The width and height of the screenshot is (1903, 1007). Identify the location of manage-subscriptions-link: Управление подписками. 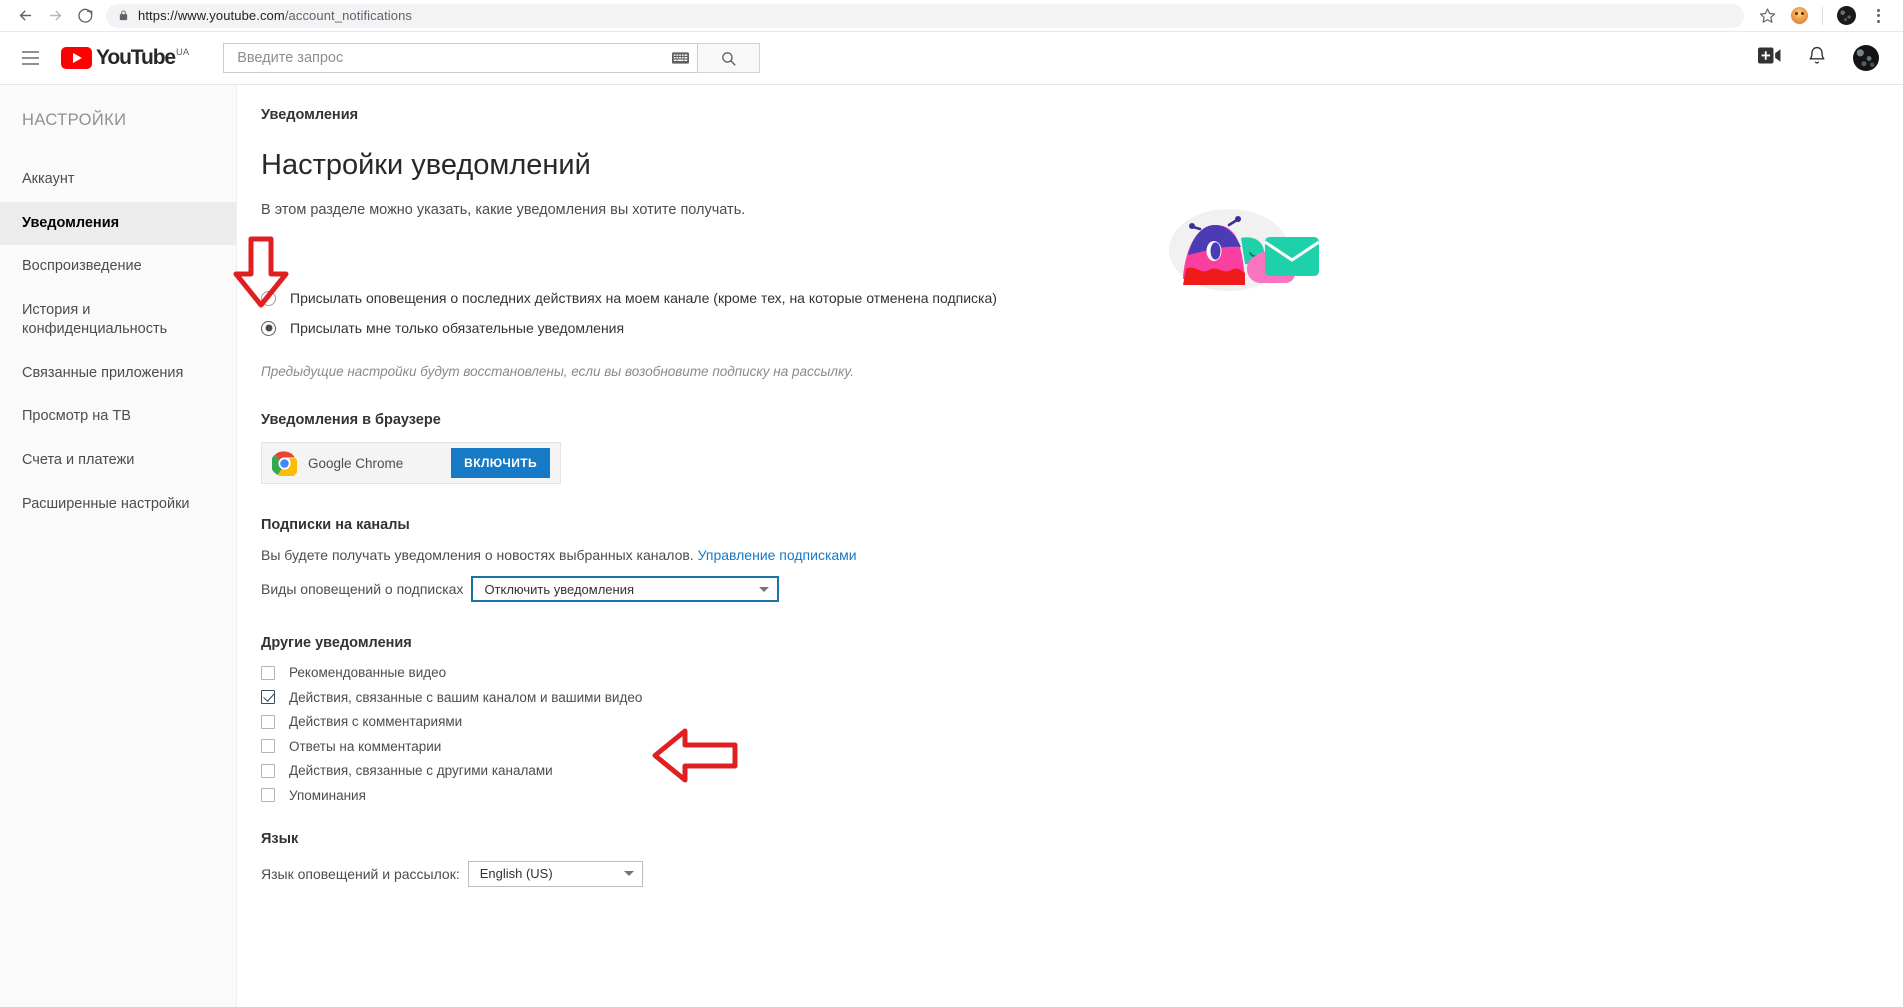
(777, 555).